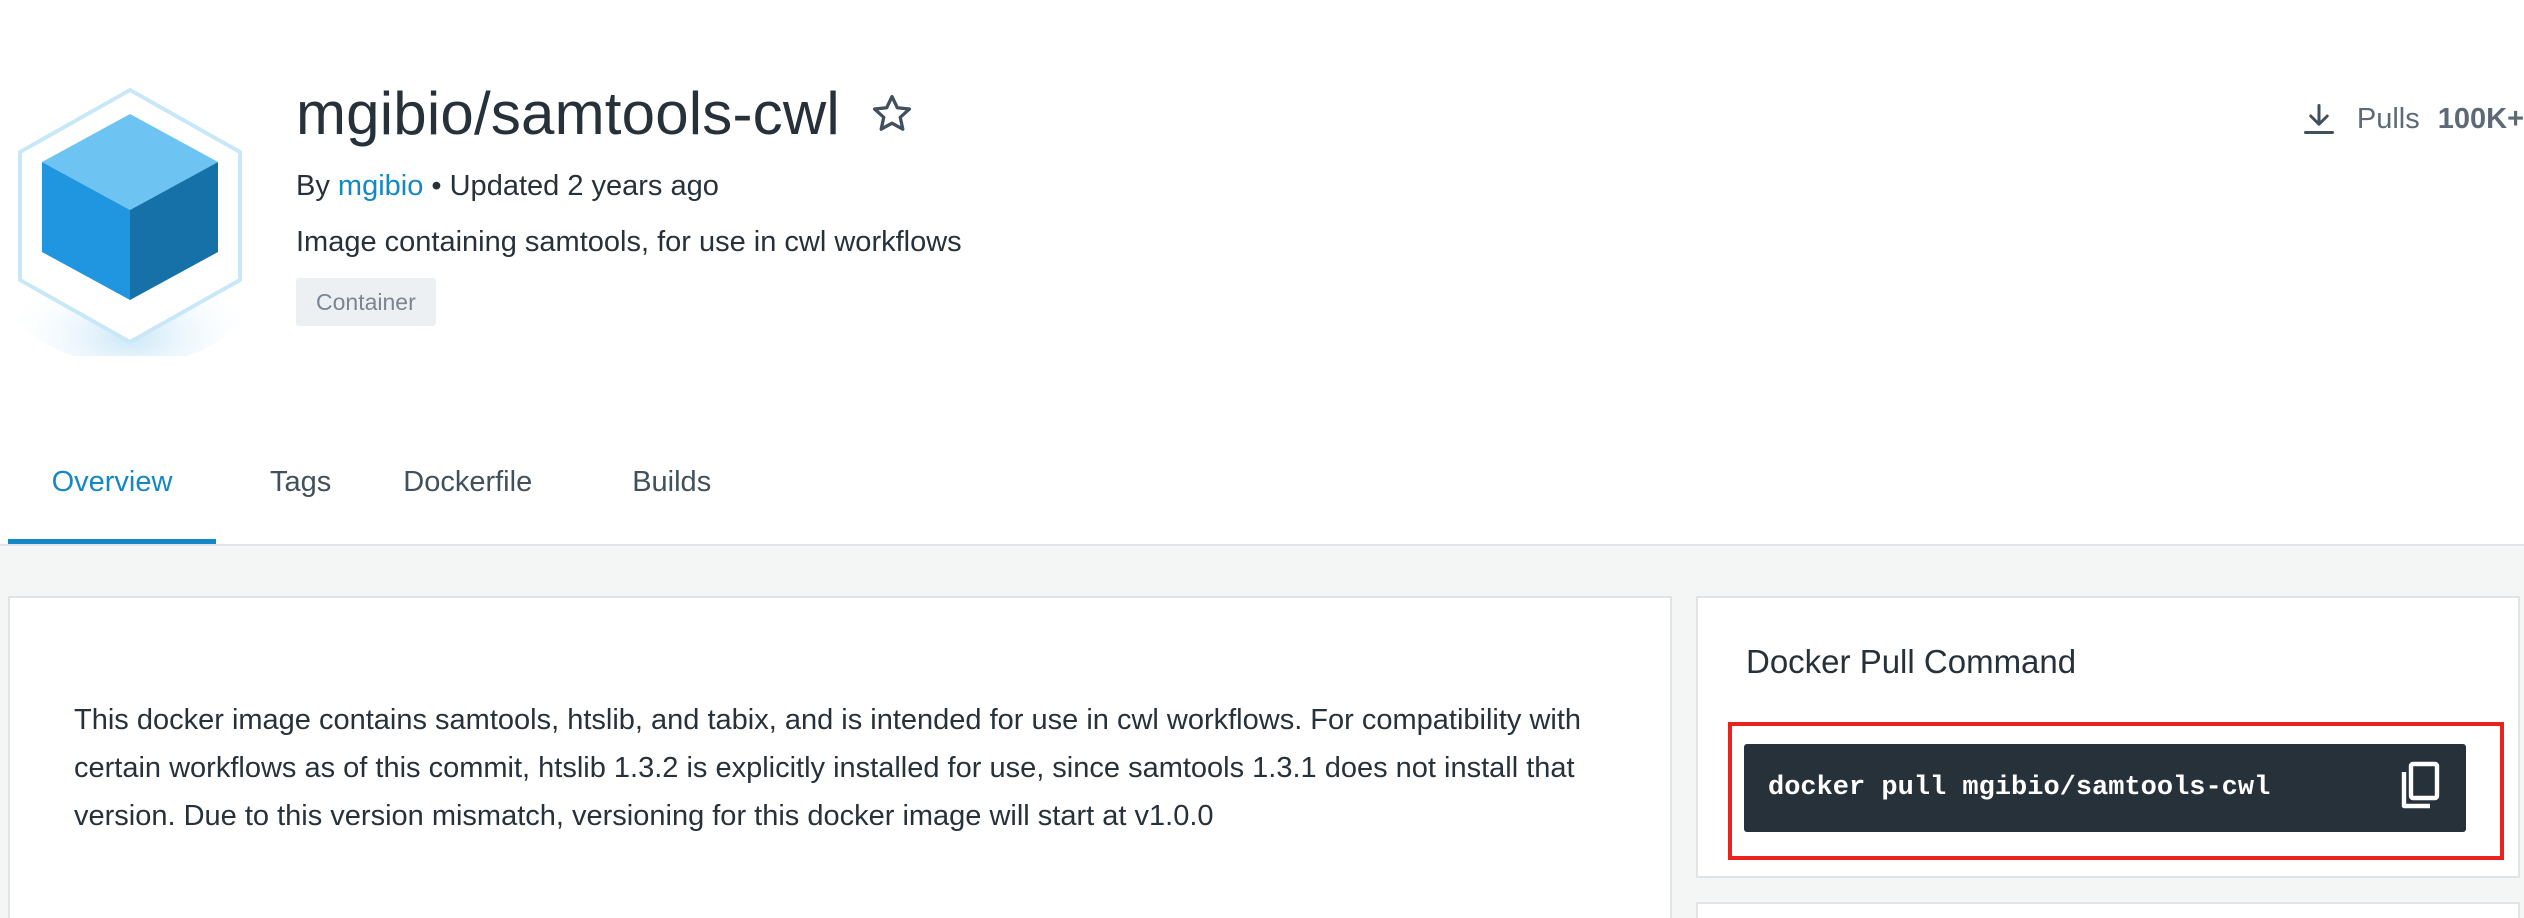 This screenshot has width=2524, height=918. Describe the element at coordinates (366, 302) in the screenshot. I see `container-badge: Container` at that location.